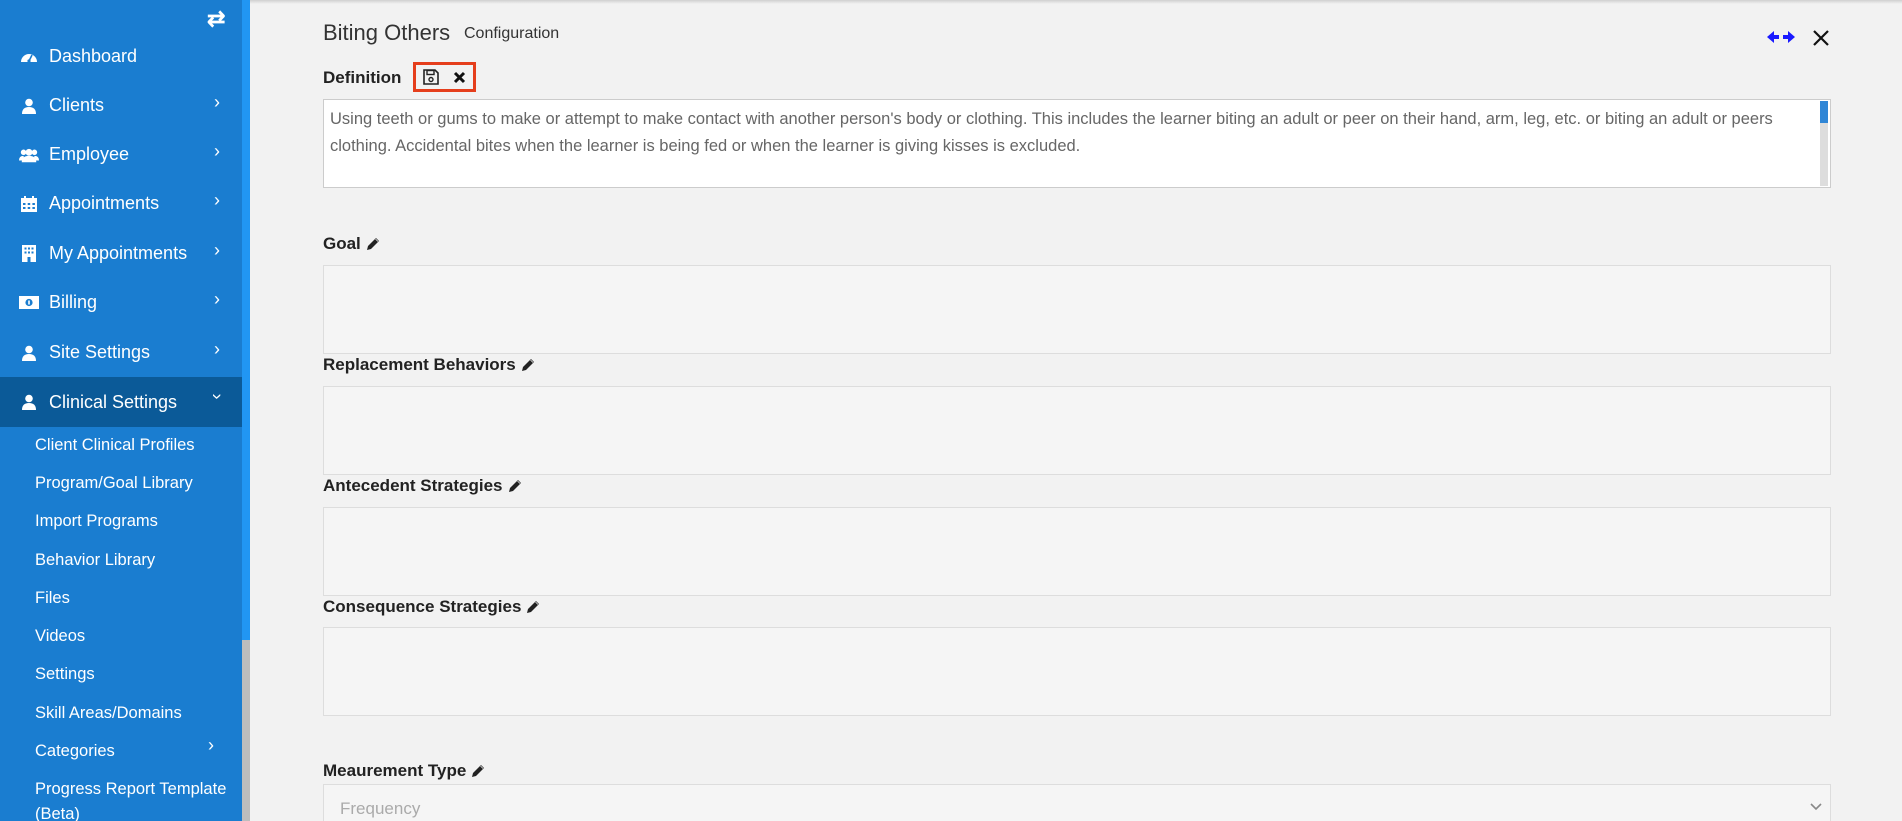 The image size is (1902, 821). I want to click on submenu-item-files: Files, so click(52, 598).